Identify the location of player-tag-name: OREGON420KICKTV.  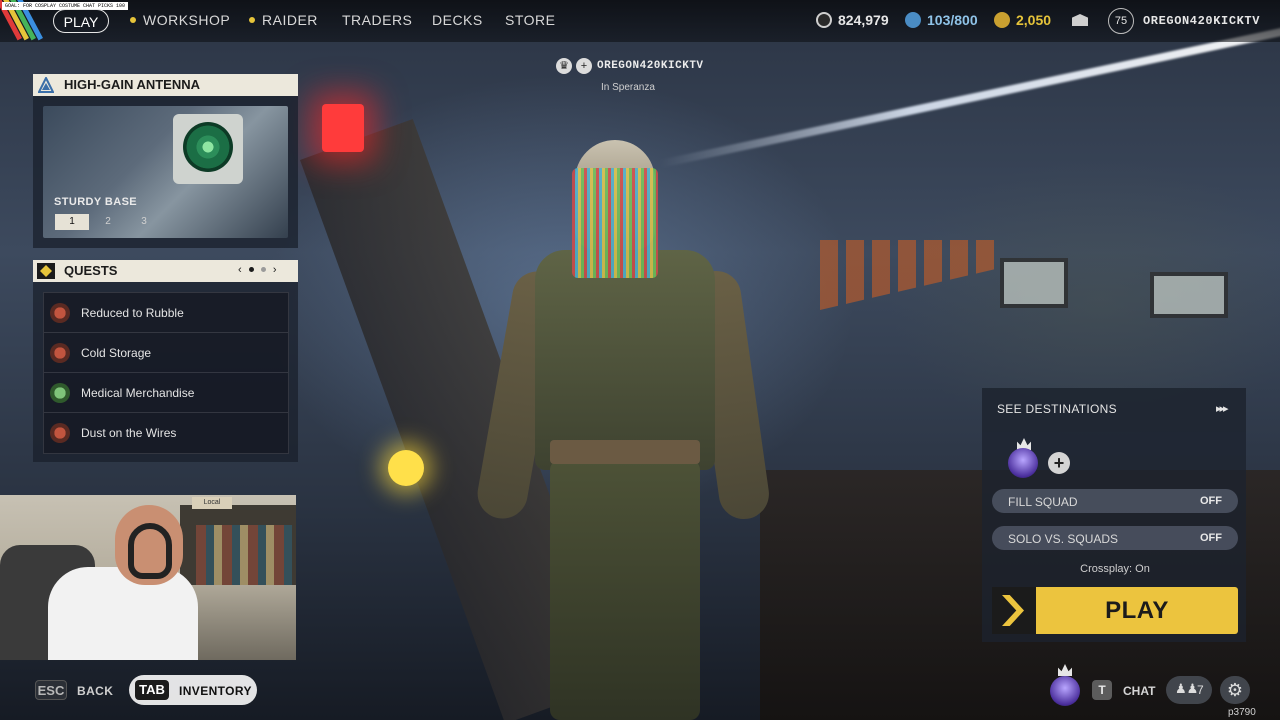
(650, 66).